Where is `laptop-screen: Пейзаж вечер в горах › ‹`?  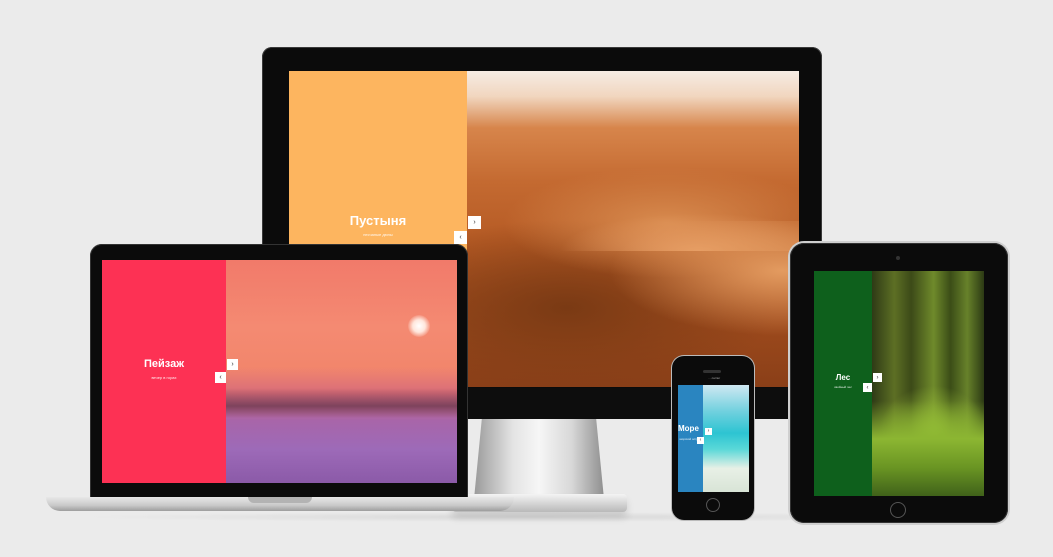 laptop-screen: Пейзаж вечер в горах › ‹ is located at coordinates (279, 371).